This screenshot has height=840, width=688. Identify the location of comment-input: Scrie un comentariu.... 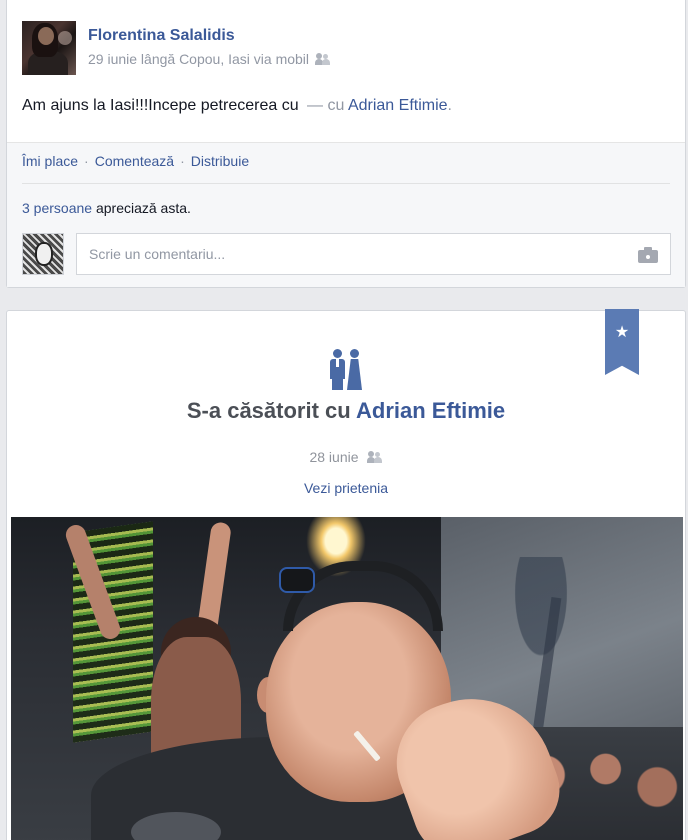
(373, 254).